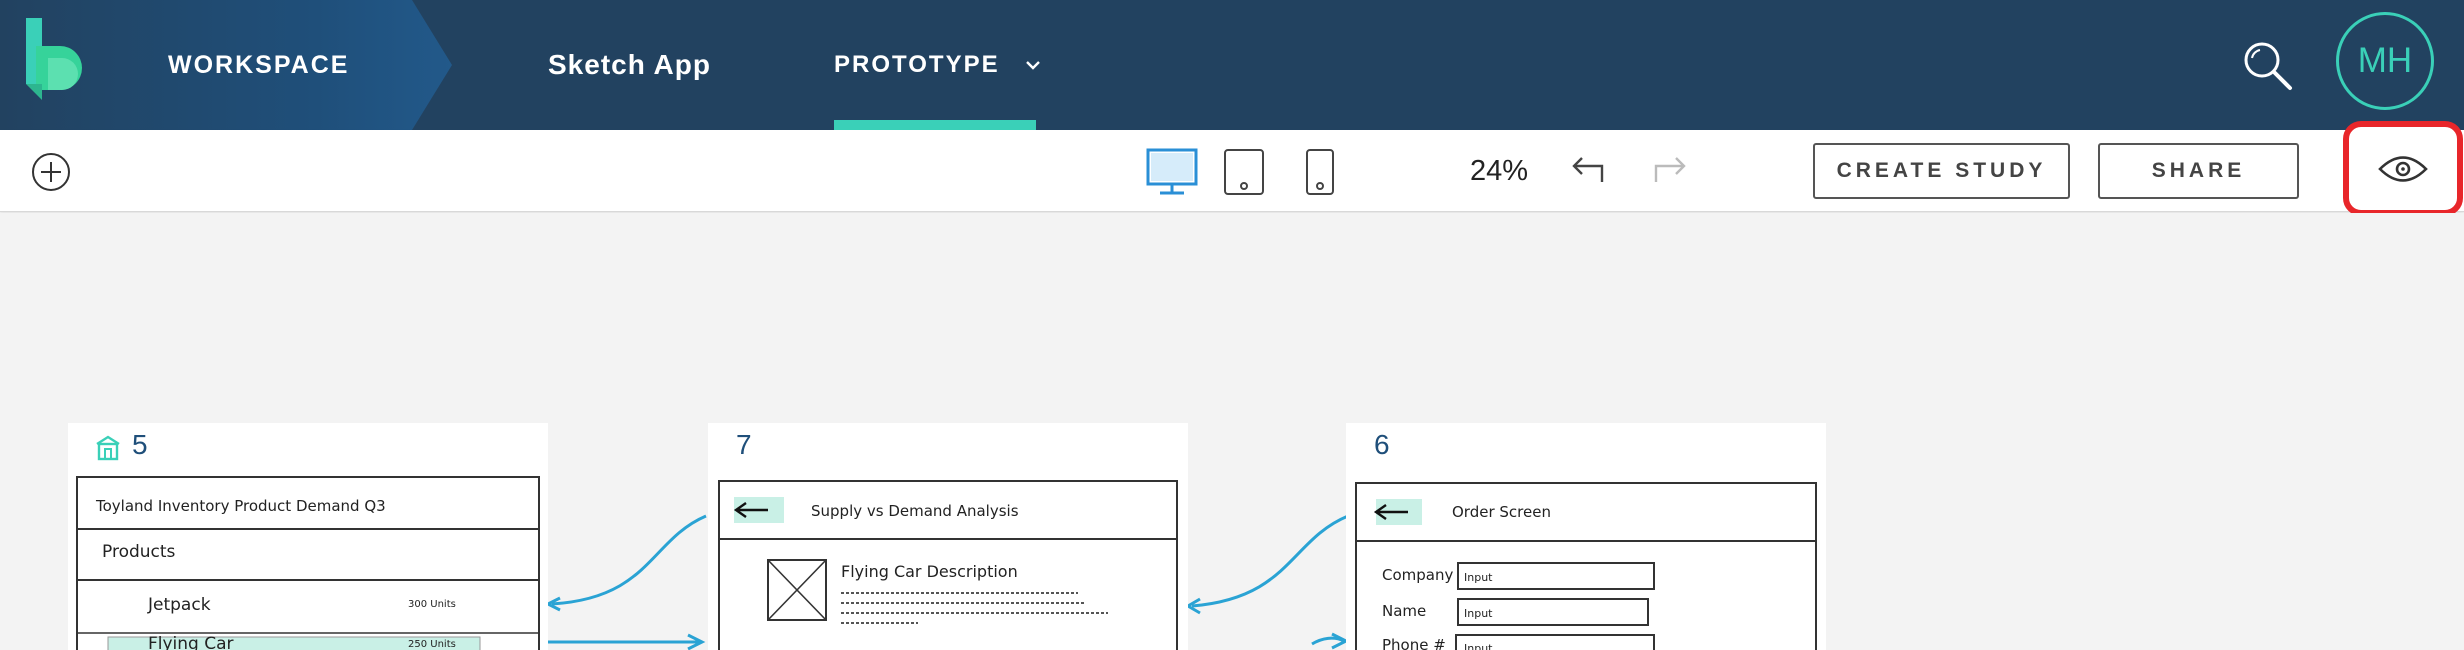 The image size is (2464, 650). What do you see at coordinates (1244, 172) in the screenshot?
I see `tablet-device-icon` at bounding box center [1244, 172].